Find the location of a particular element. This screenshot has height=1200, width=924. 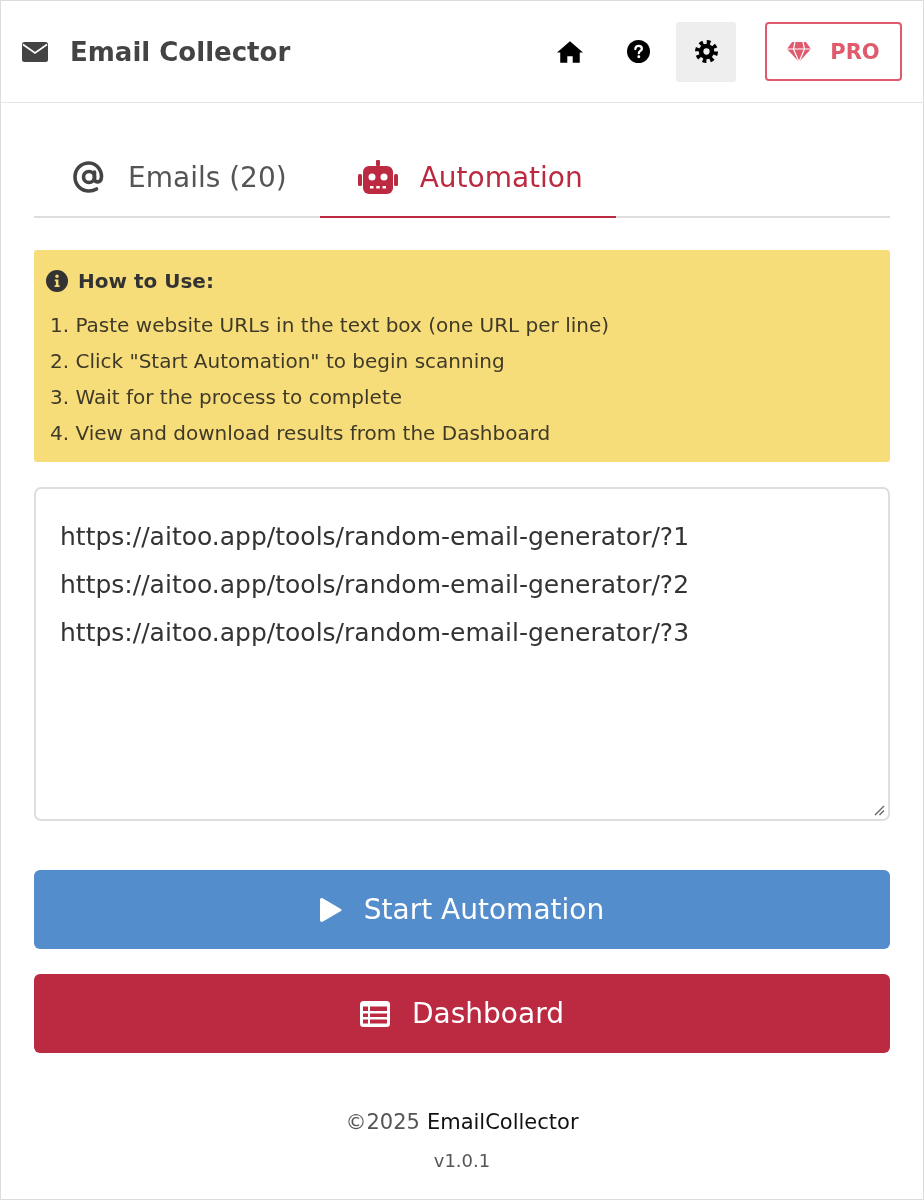

brand-link: EmailCollector is located at coordinates (502, 1122).